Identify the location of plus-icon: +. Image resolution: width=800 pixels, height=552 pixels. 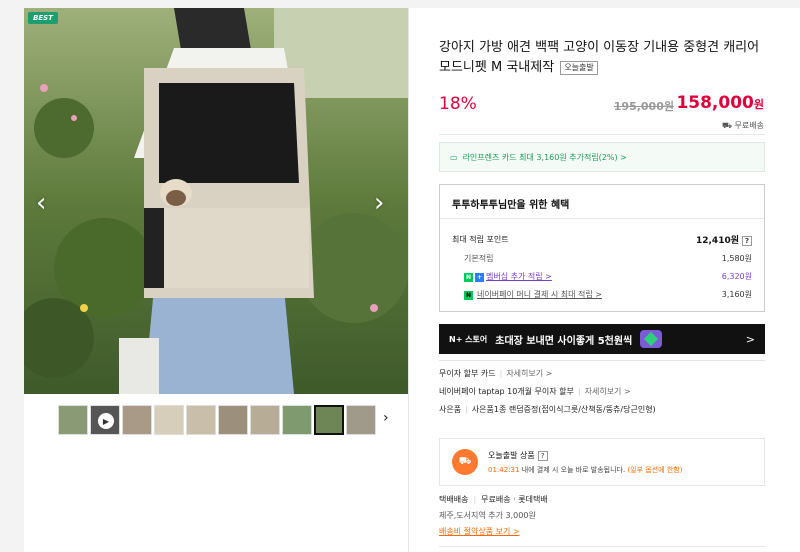
(479, 277).